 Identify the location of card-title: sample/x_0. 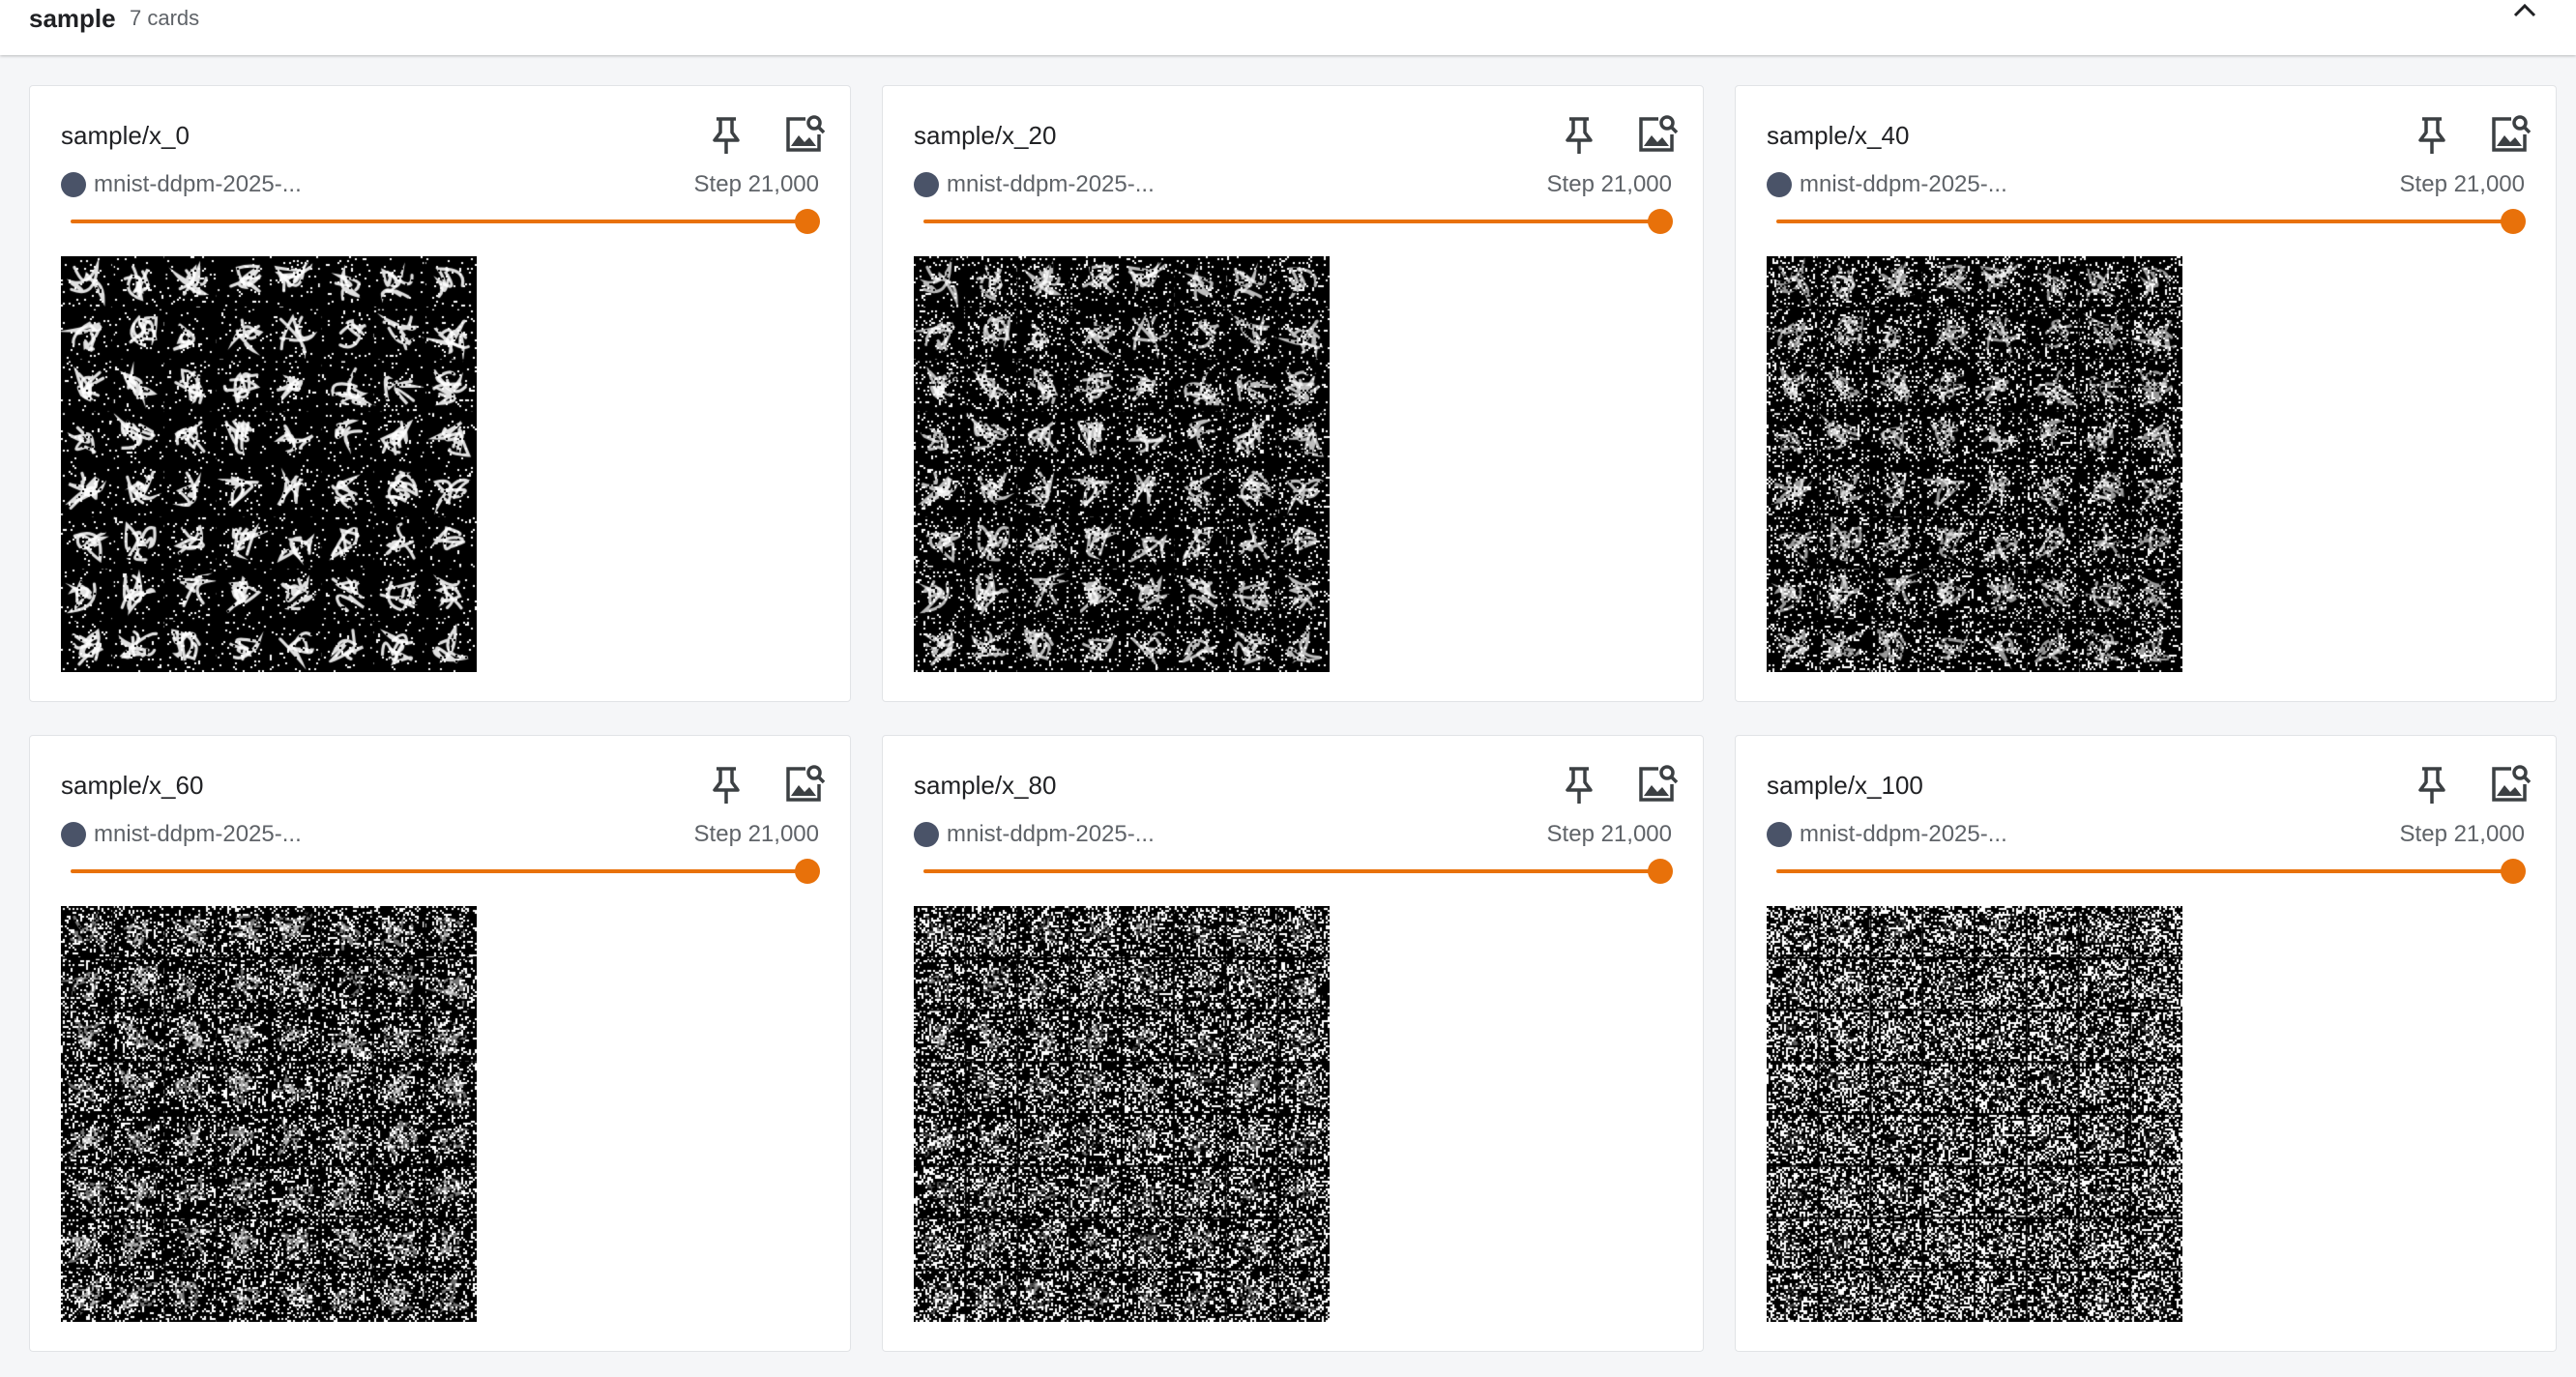
(125, 135).